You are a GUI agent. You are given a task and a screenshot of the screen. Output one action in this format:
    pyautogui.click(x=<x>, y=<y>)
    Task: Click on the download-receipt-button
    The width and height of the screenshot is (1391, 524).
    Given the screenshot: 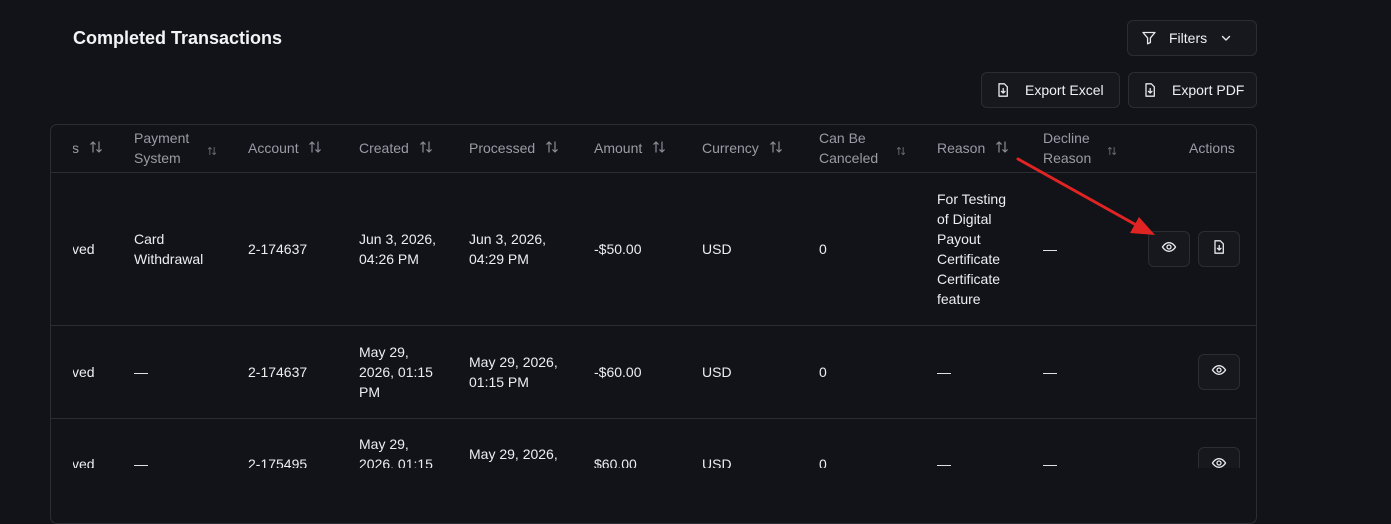 What is the action you would take?
    pyautogui.click(x=1219, y=249)
    